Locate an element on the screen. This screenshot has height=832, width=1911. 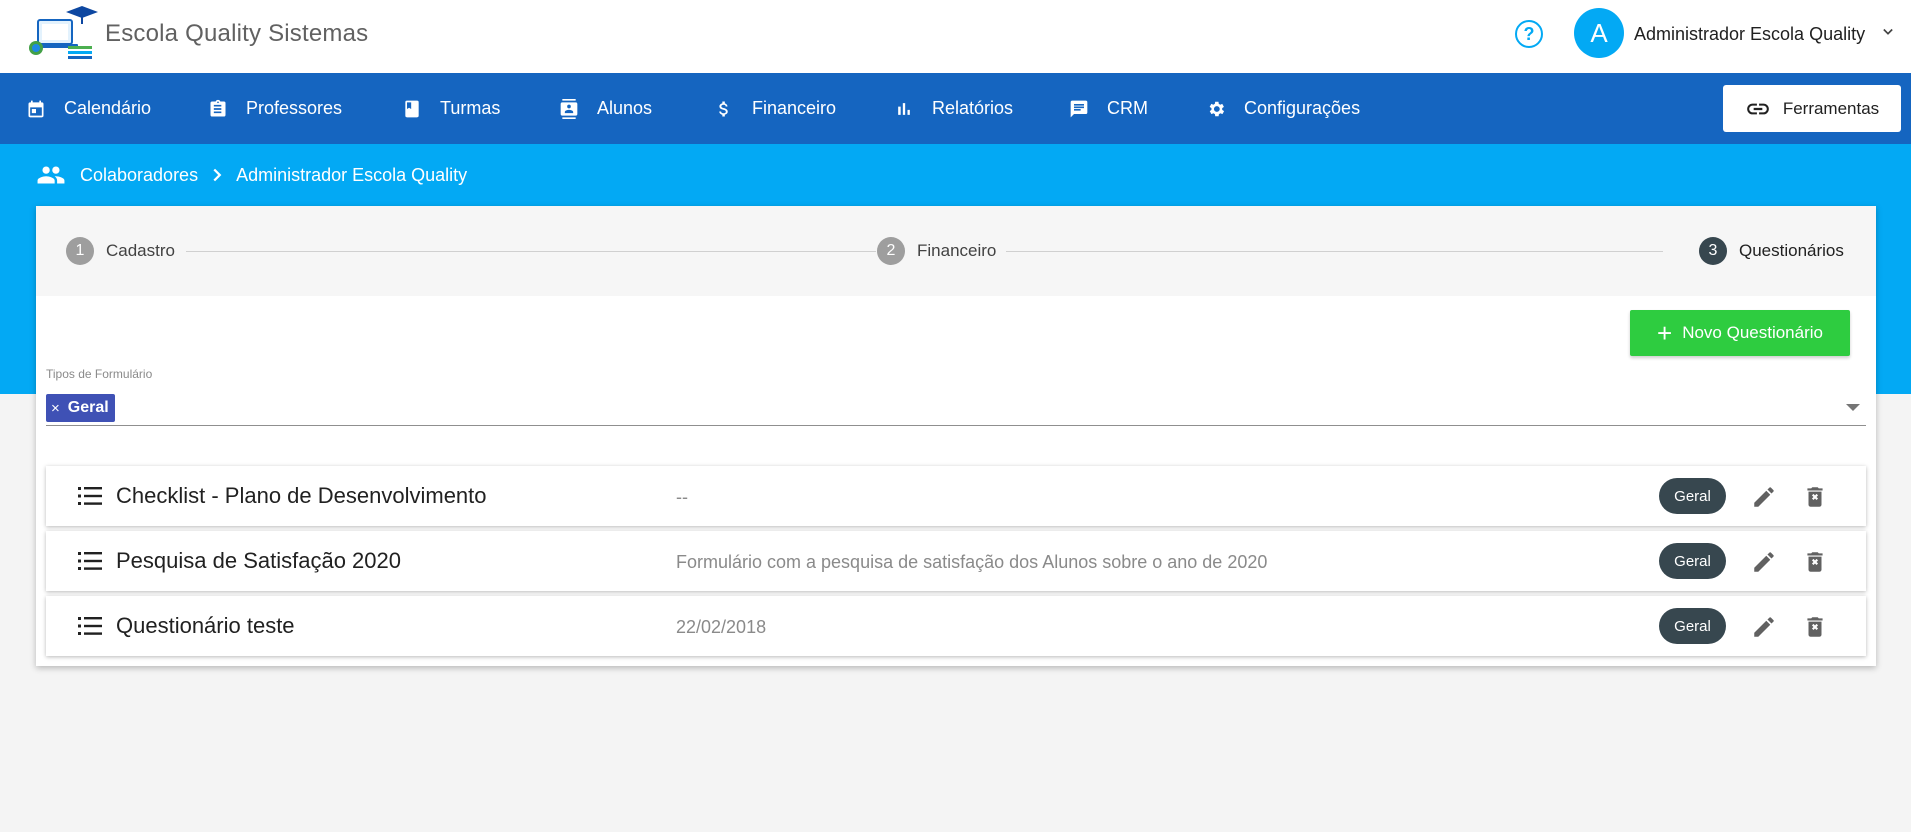
nav-label: Configurações is located at coordinates (1302, 108).